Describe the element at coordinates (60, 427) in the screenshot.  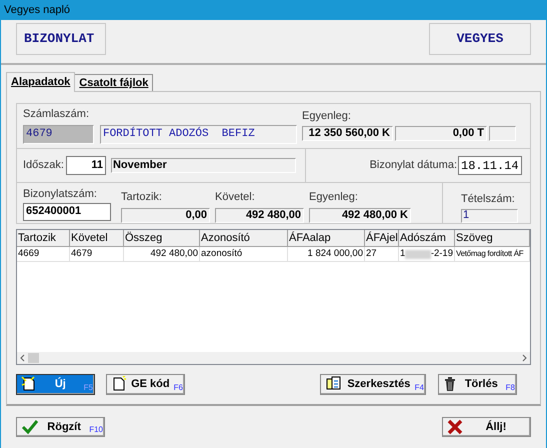
I see `footer-button: Rögzít F10` at that location.